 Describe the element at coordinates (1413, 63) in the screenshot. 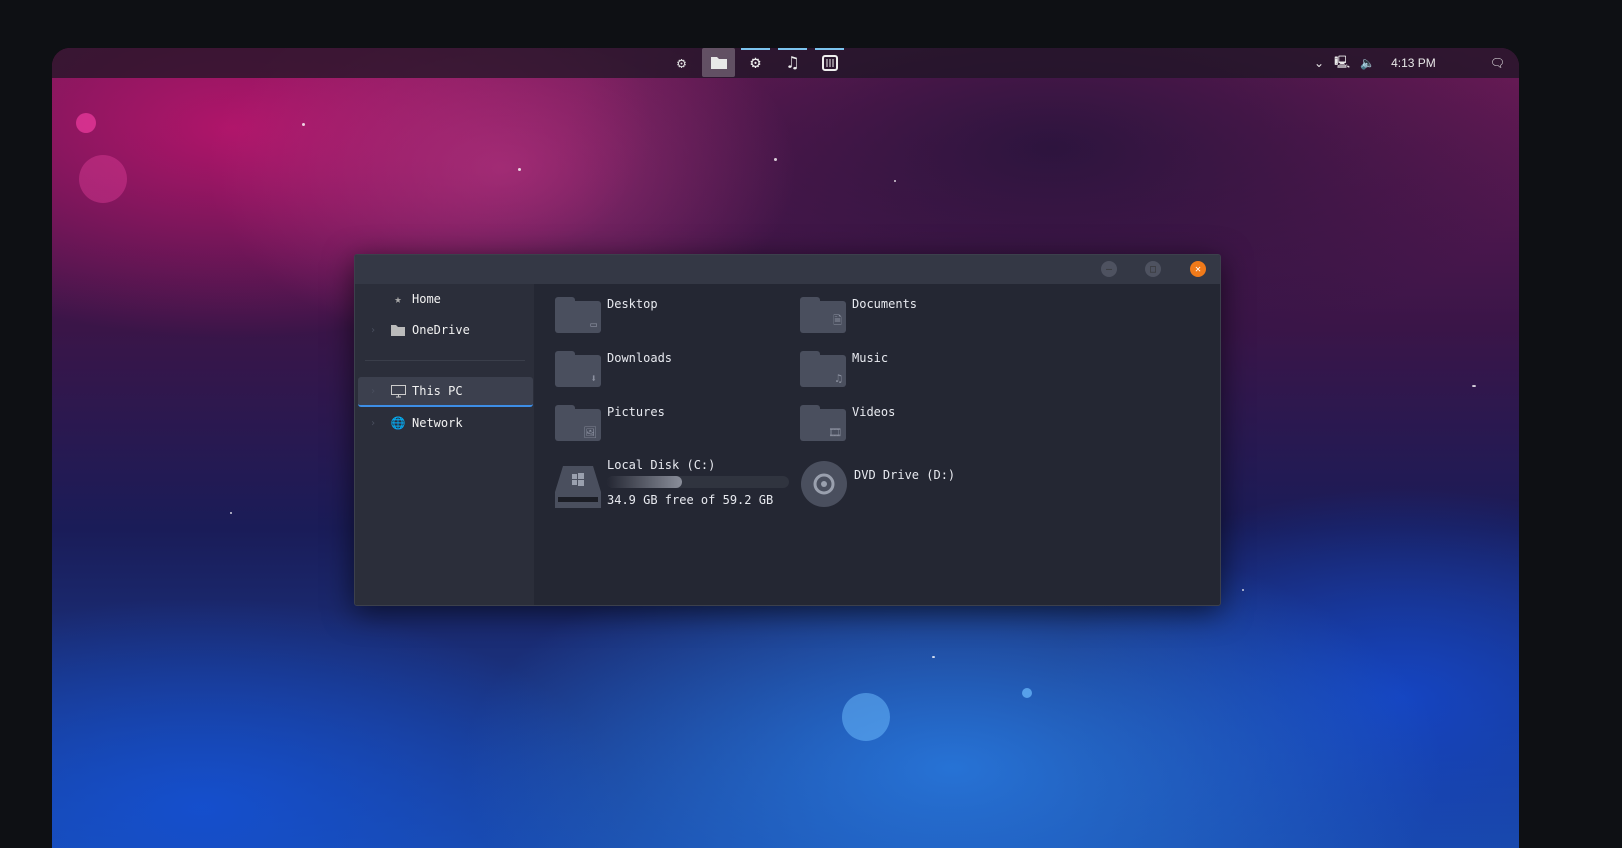

I see `clock: 4:13 PM` at that location.